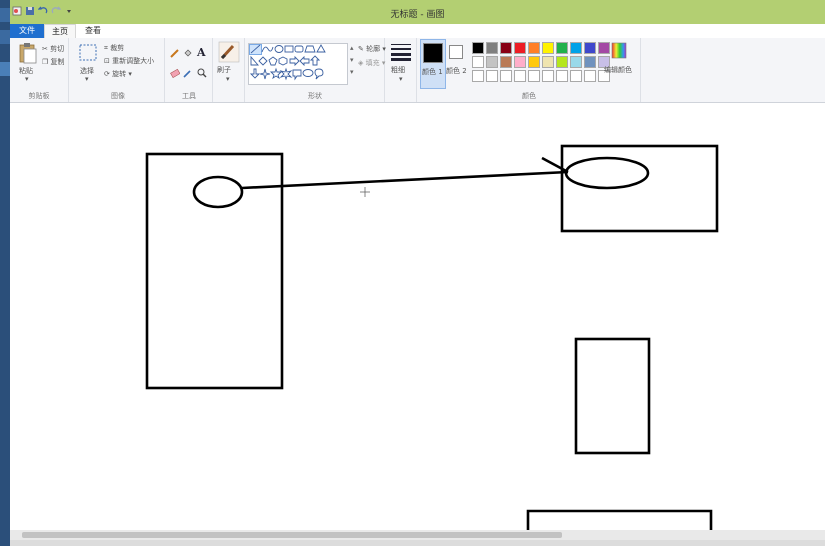  What do you see at coordinates (417, 543) in the screenshot?
I see `status-bar` at bounding box center [417, 543].